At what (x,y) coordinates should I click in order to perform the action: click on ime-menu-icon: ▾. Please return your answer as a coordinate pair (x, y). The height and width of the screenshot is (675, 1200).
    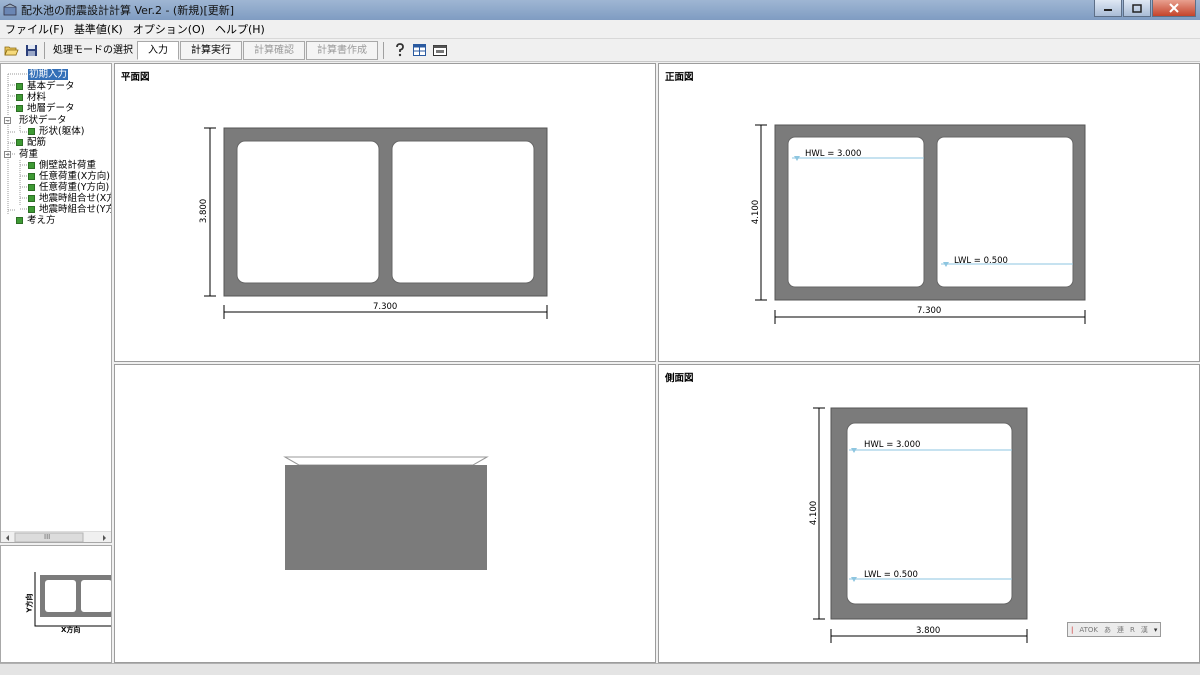
    Looking at the image, I should click on (1156, 630).